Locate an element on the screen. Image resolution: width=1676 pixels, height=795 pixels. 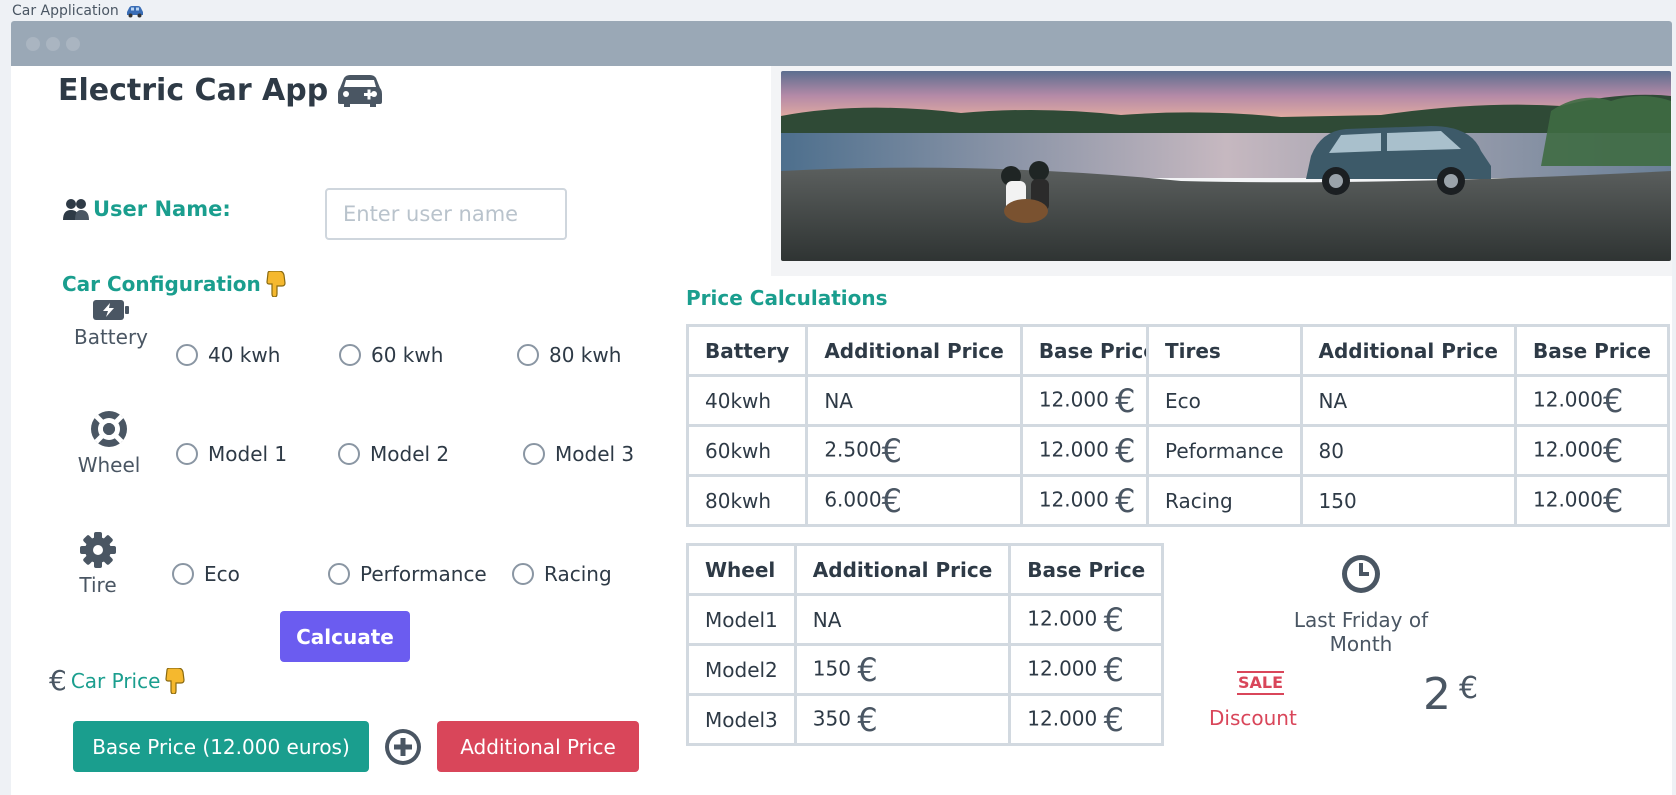
base-price-button: Base Price (12.000 euros) is located at coordinates (221, 746).